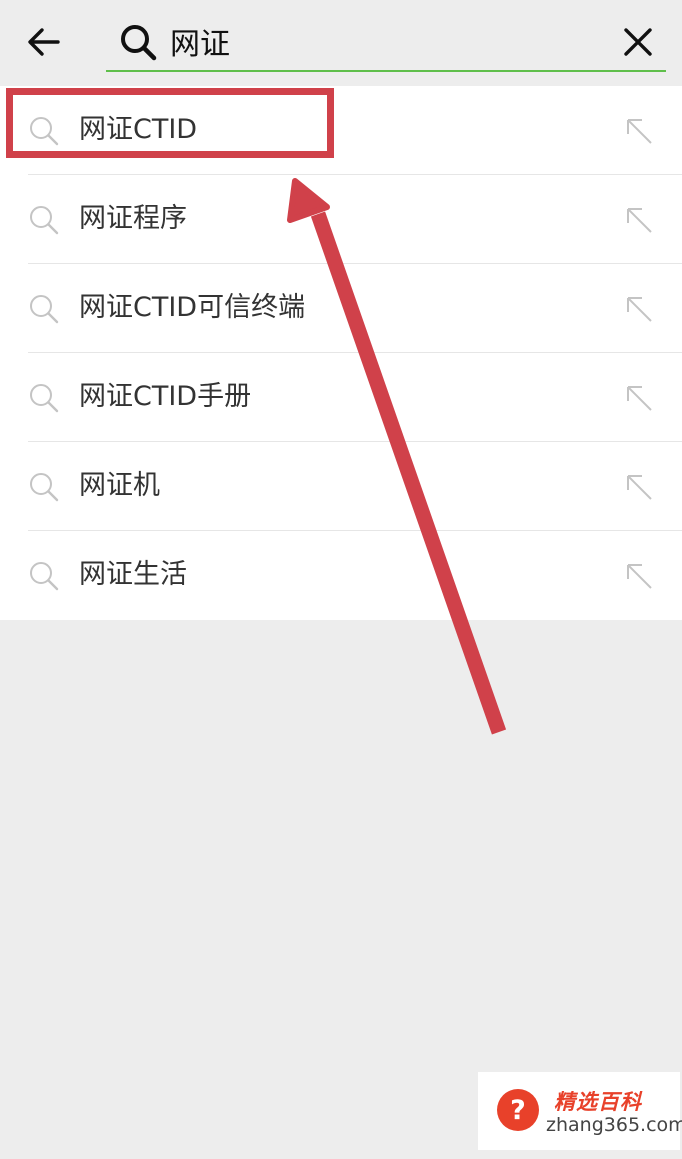 Image resolution: width=682 pixels, height=1159 pixels. Describe the element at coordinates (341, 575) in the screenshot. I see `suggestion-item: 网证生活` at that location.